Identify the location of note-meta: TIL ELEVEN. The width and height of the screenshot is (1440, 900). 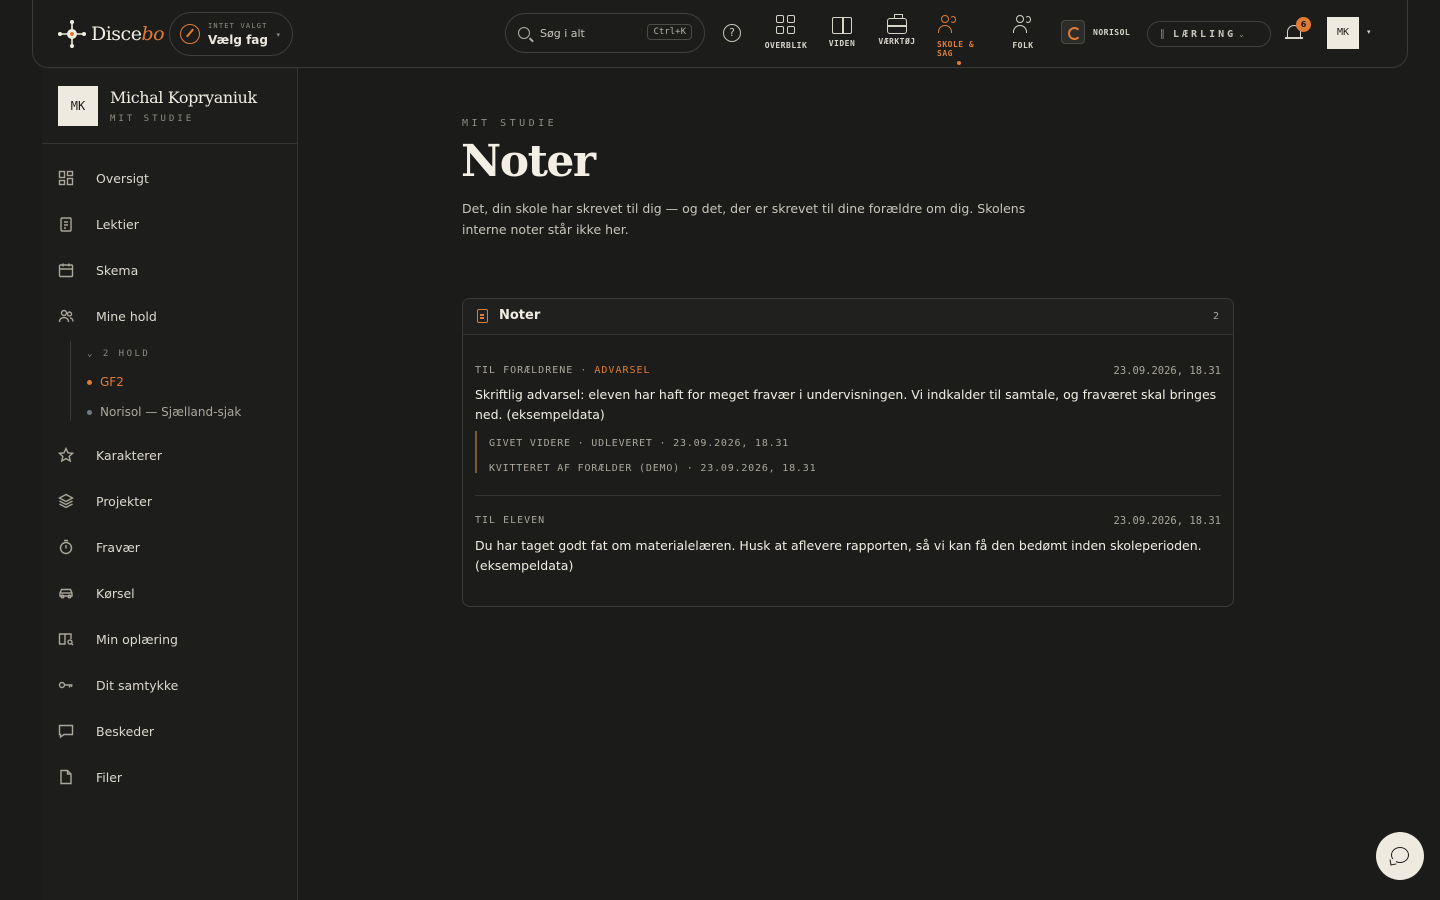
(510, 520).